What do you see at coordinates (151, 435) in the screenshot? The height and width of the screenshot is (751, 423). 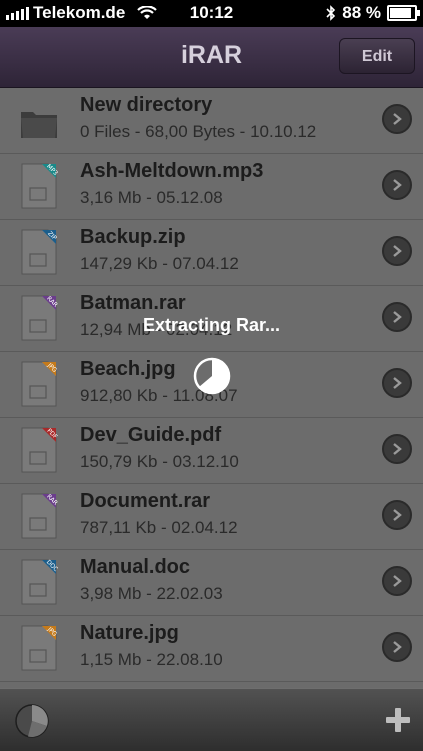 I see `file-name: Dev_Guide.pdf` at bounding box center [151, 435].